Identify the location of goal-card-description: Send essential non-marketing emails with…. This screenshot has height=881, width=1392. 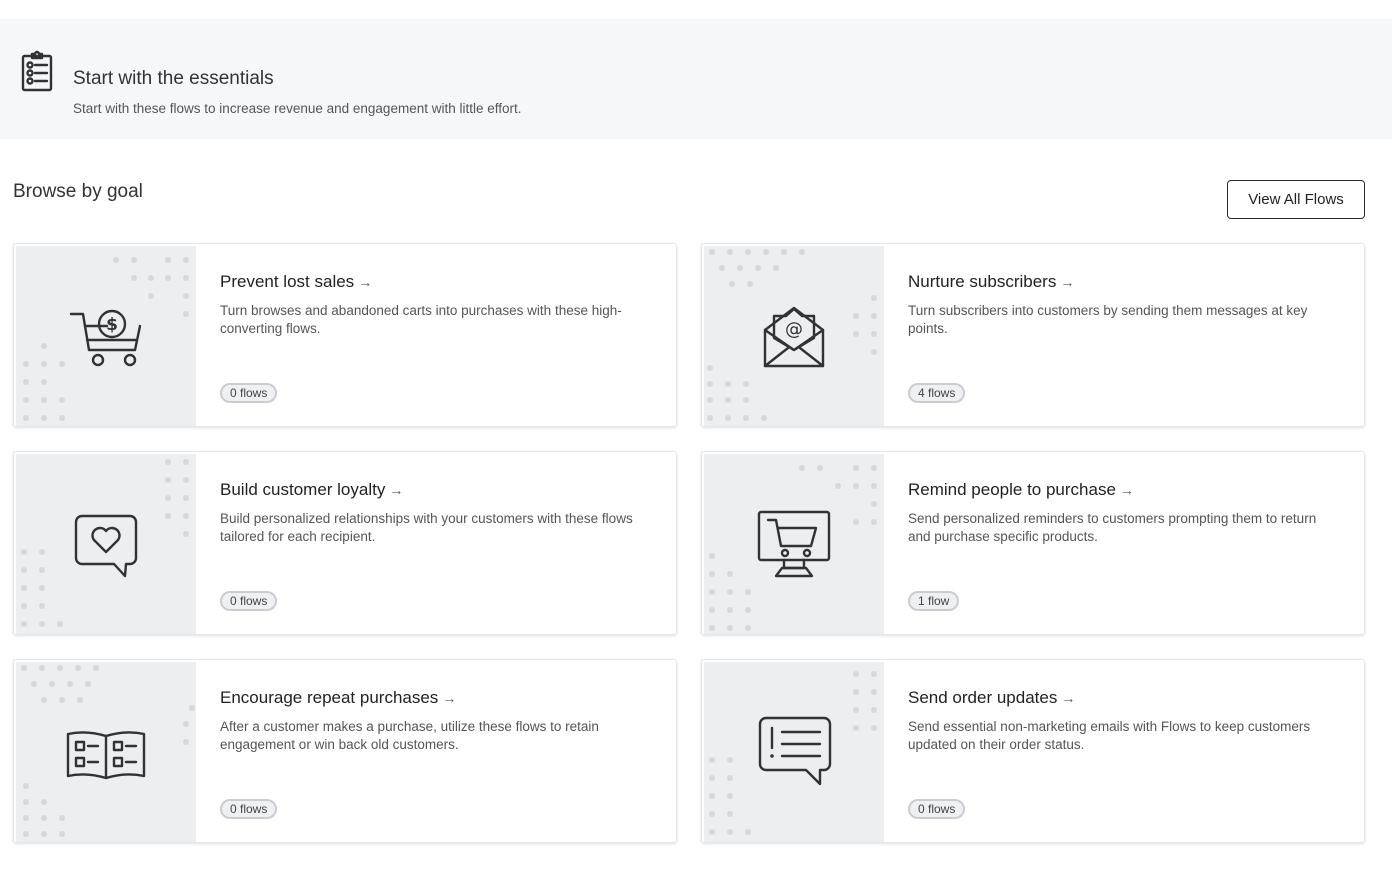
(1109, 735).